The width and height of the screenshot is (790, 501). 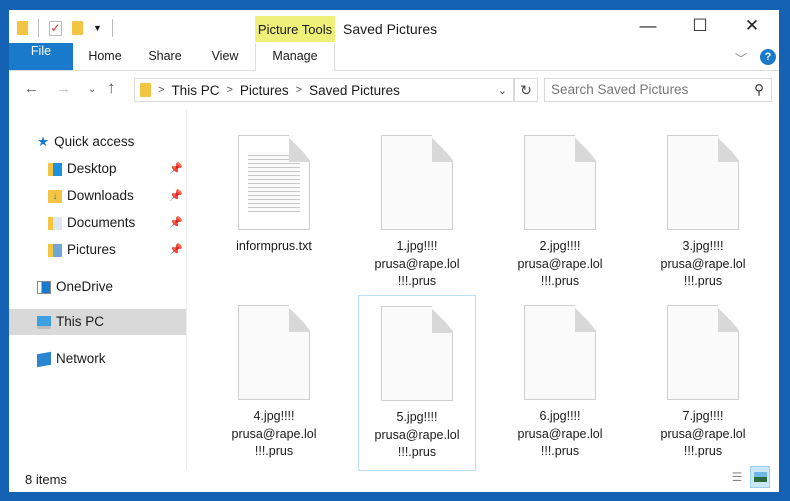 What do you see at coordinates (354, 90) in the screenshot?
I see `breadcrumb-saved-pictures: Saved Pictures` at bounding box center [354, 90].